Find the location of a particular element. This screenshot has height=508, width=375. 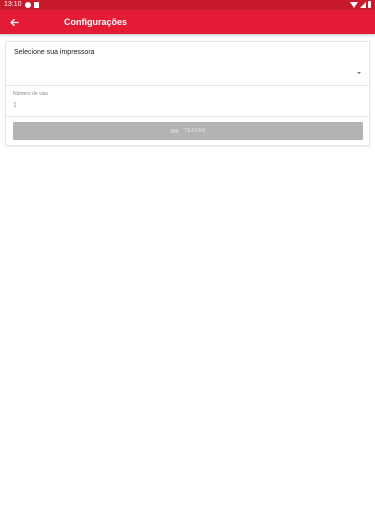

status-right is located at coordinates (360, 4).